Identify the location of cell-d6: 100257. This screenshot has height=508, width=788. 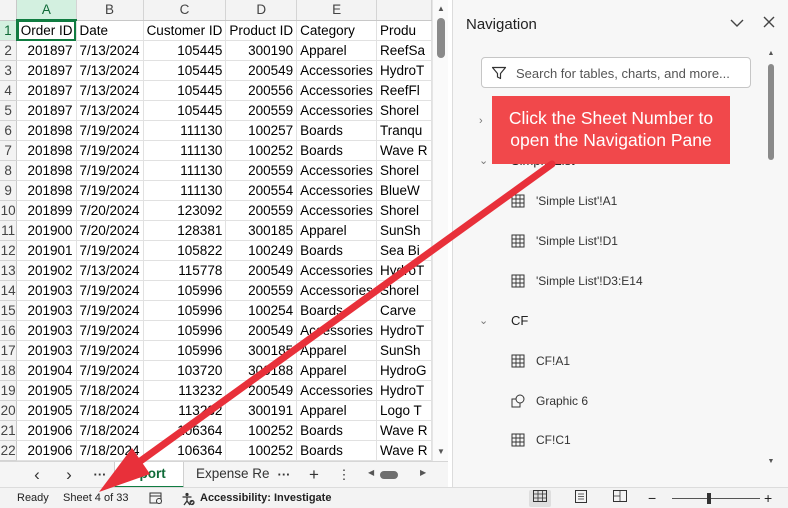
(261, 130).